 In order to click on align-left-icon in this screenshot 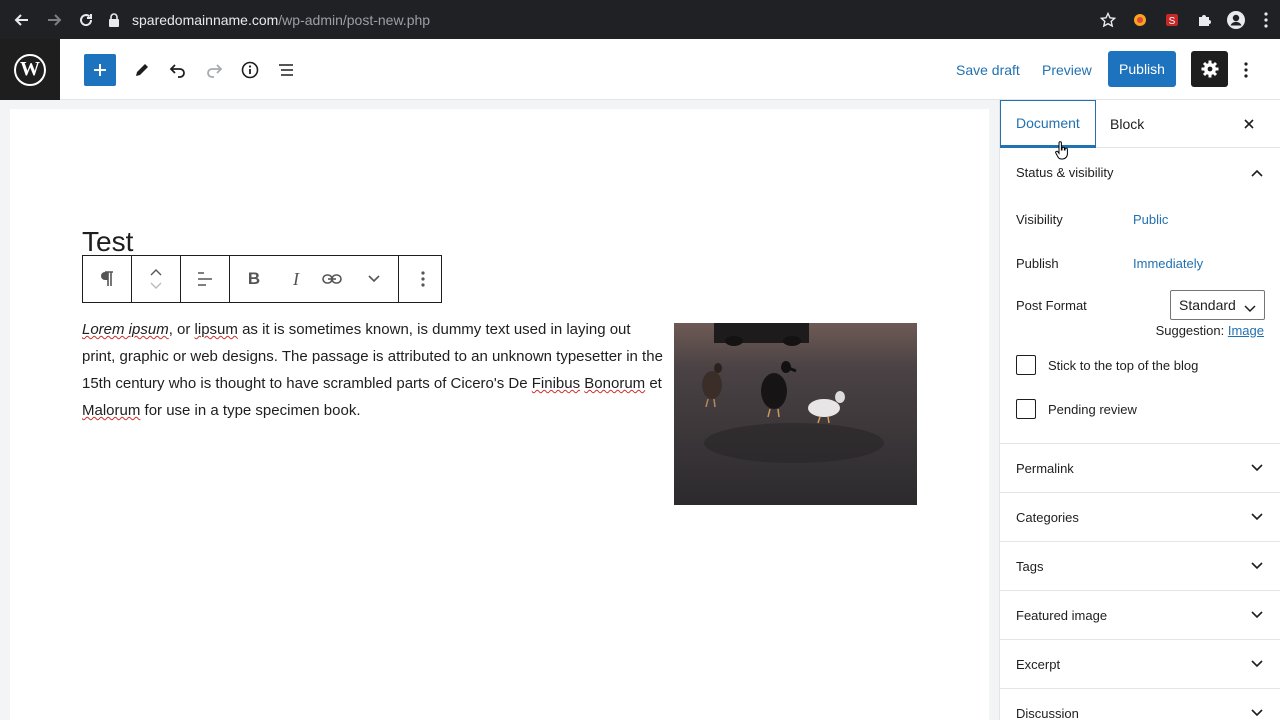, I will do `click(205, 279)`.